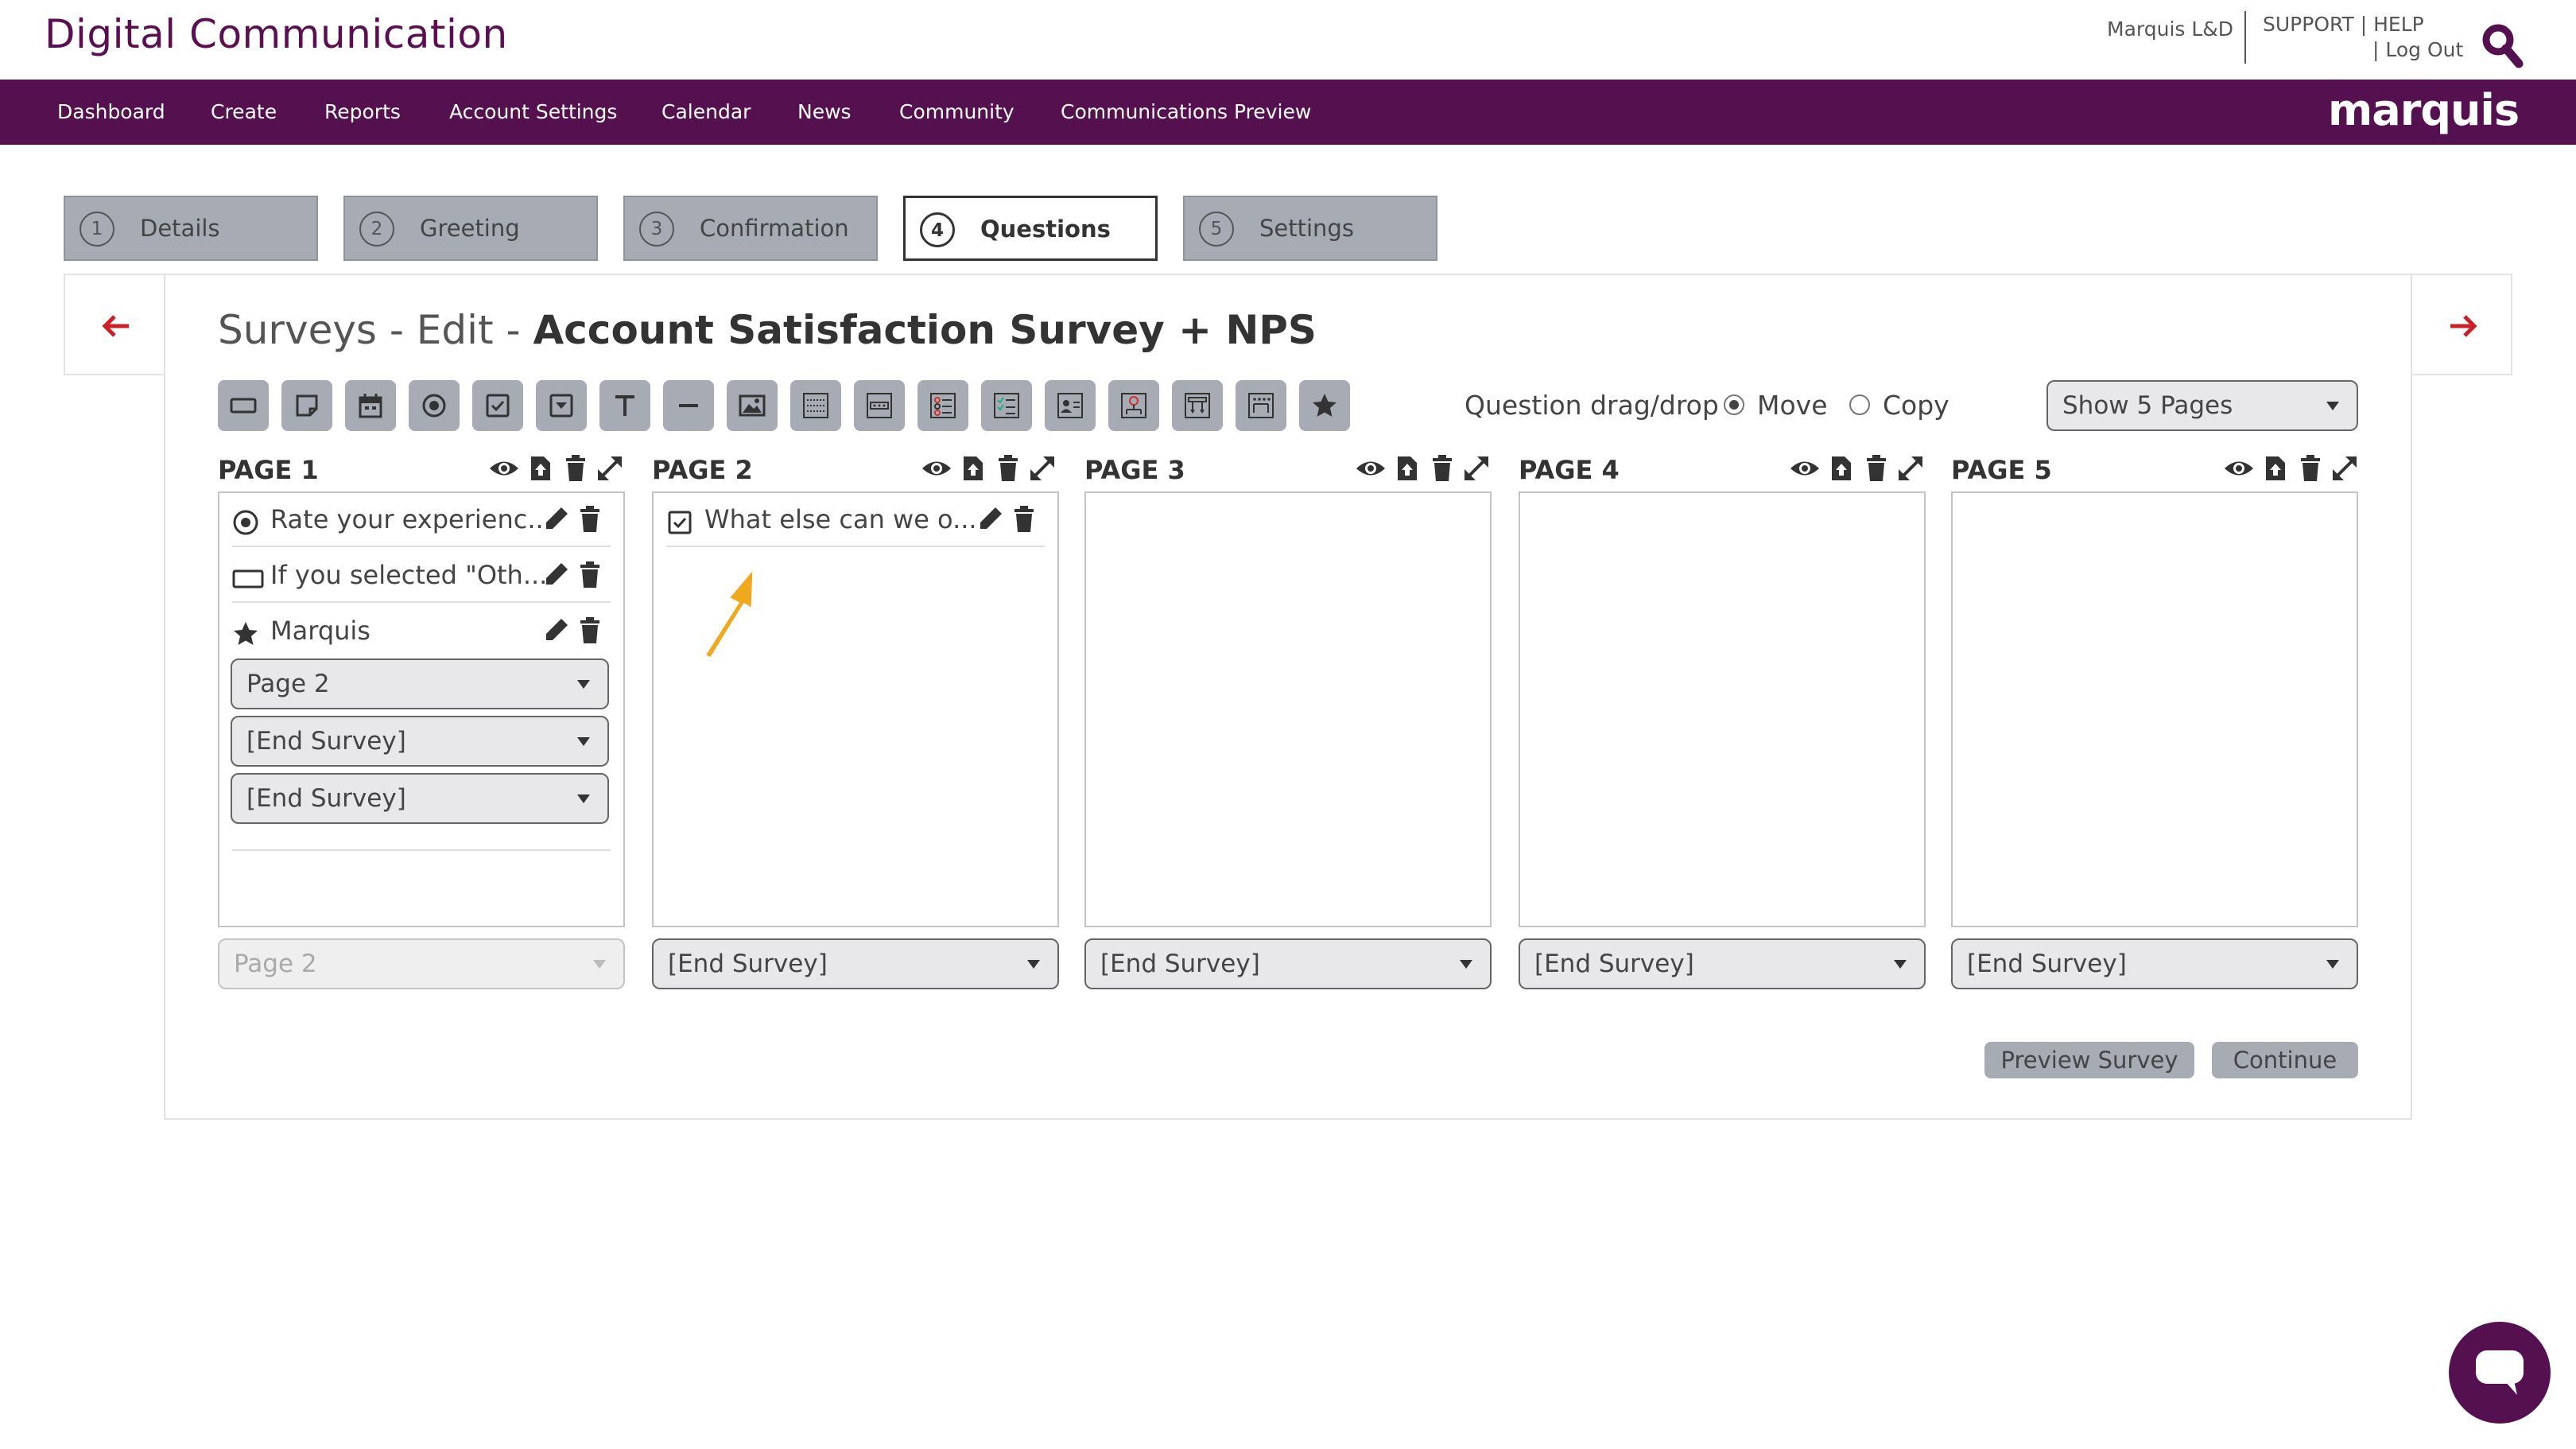 The width and height of the screenshot is (2576, 1449). Describe the element at coordinates (1734, 404) in the screenshot. I see `move-radio` at that location.